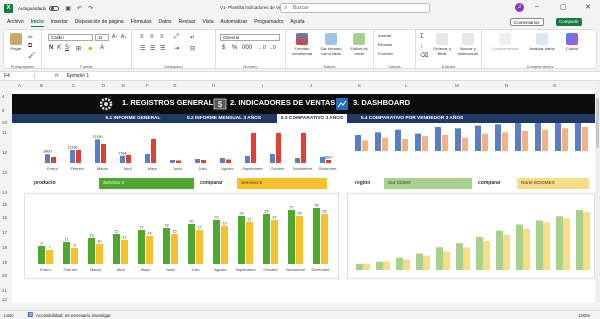 This screenshot has height=319, width=600. Describe the element at coordinates (421, 46) in the screenshot. I see `fill-icon: ↓` at that location.